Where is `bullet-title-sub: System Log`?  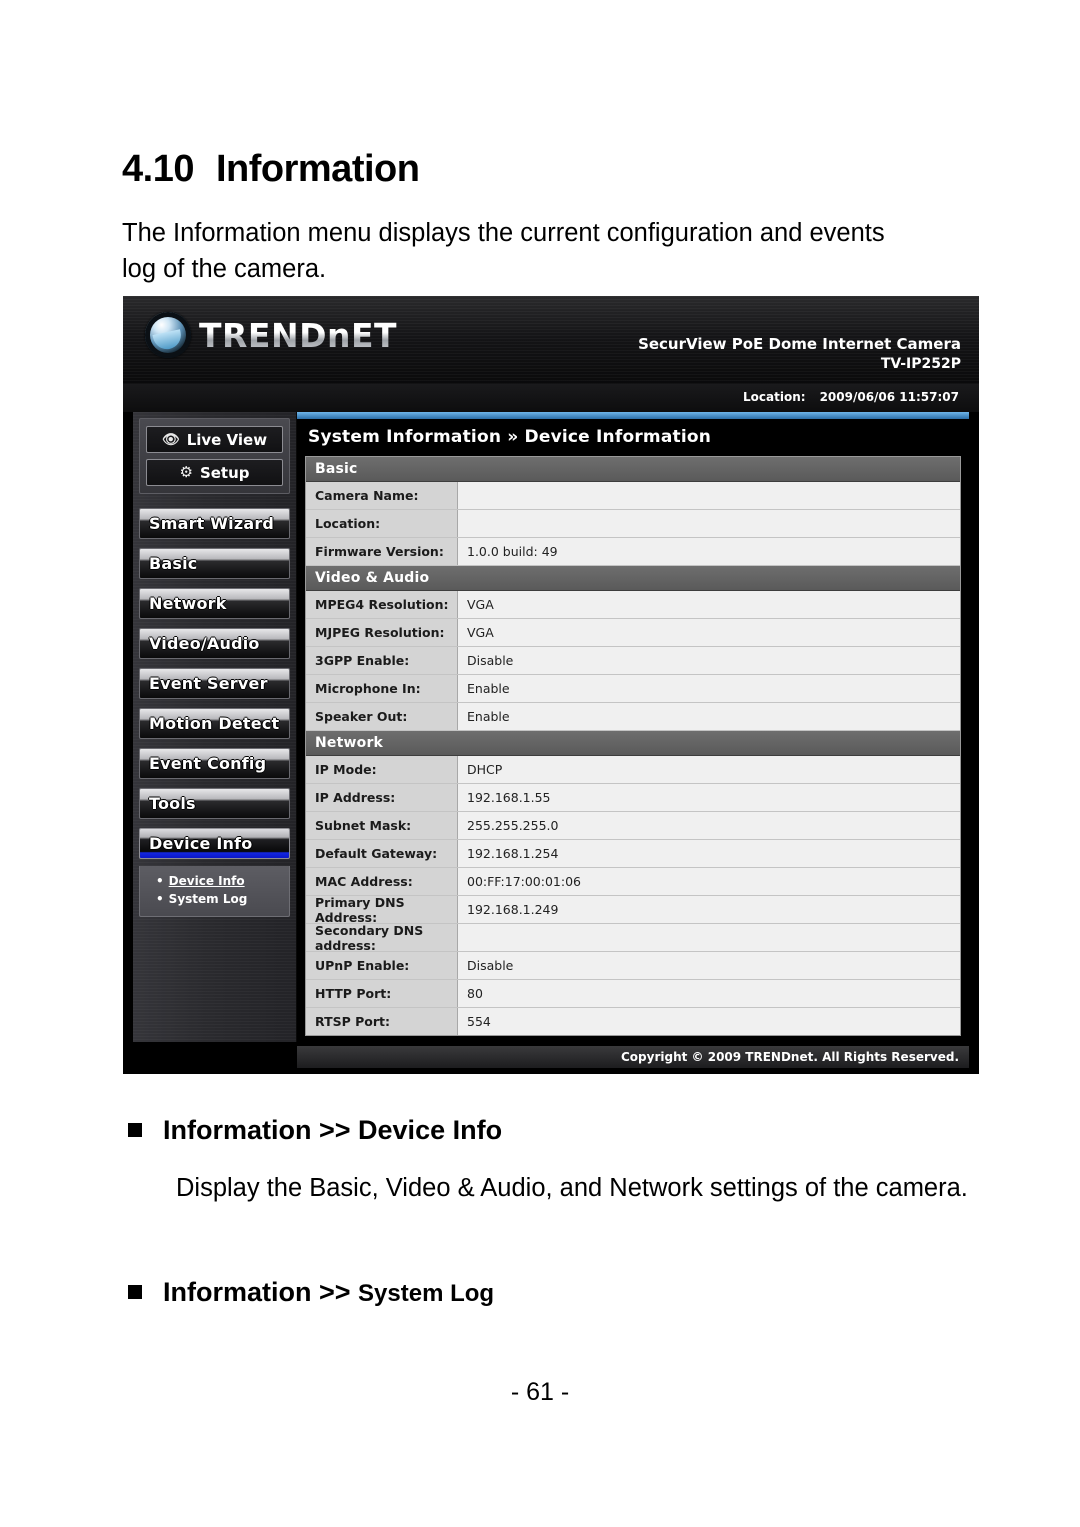 bullet-title-sub: System Log is located at coordinates (426, 1293).